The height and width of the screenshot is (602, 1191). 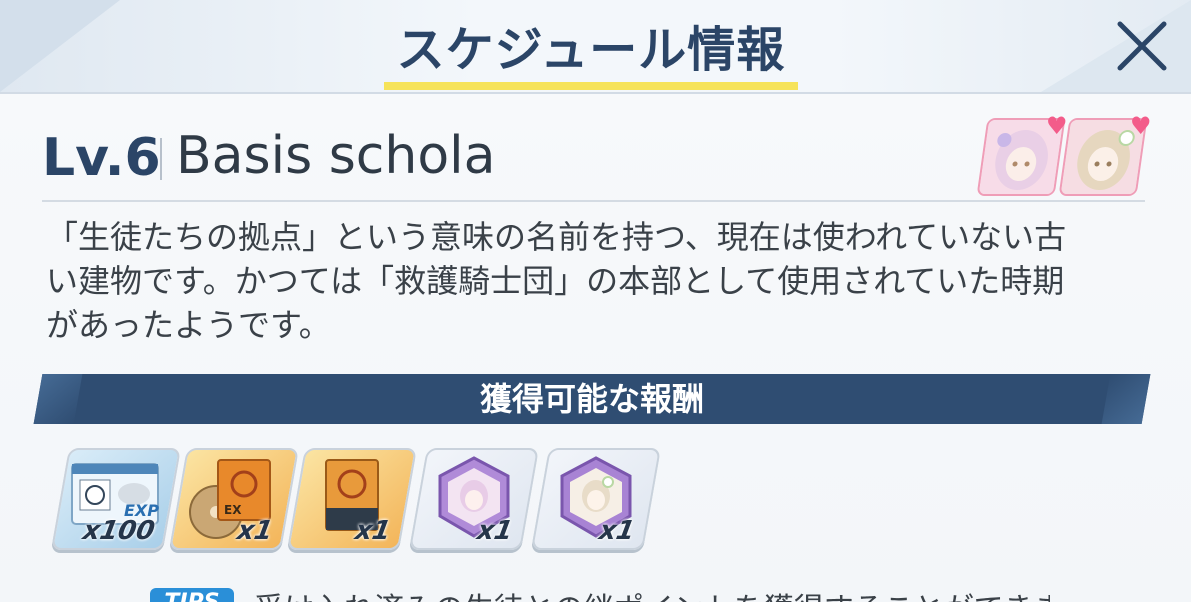 What do you see at coordinates (119, 531) in the screenshot?
I see `reward-quantity: x100` at bounding box center [119, 531].